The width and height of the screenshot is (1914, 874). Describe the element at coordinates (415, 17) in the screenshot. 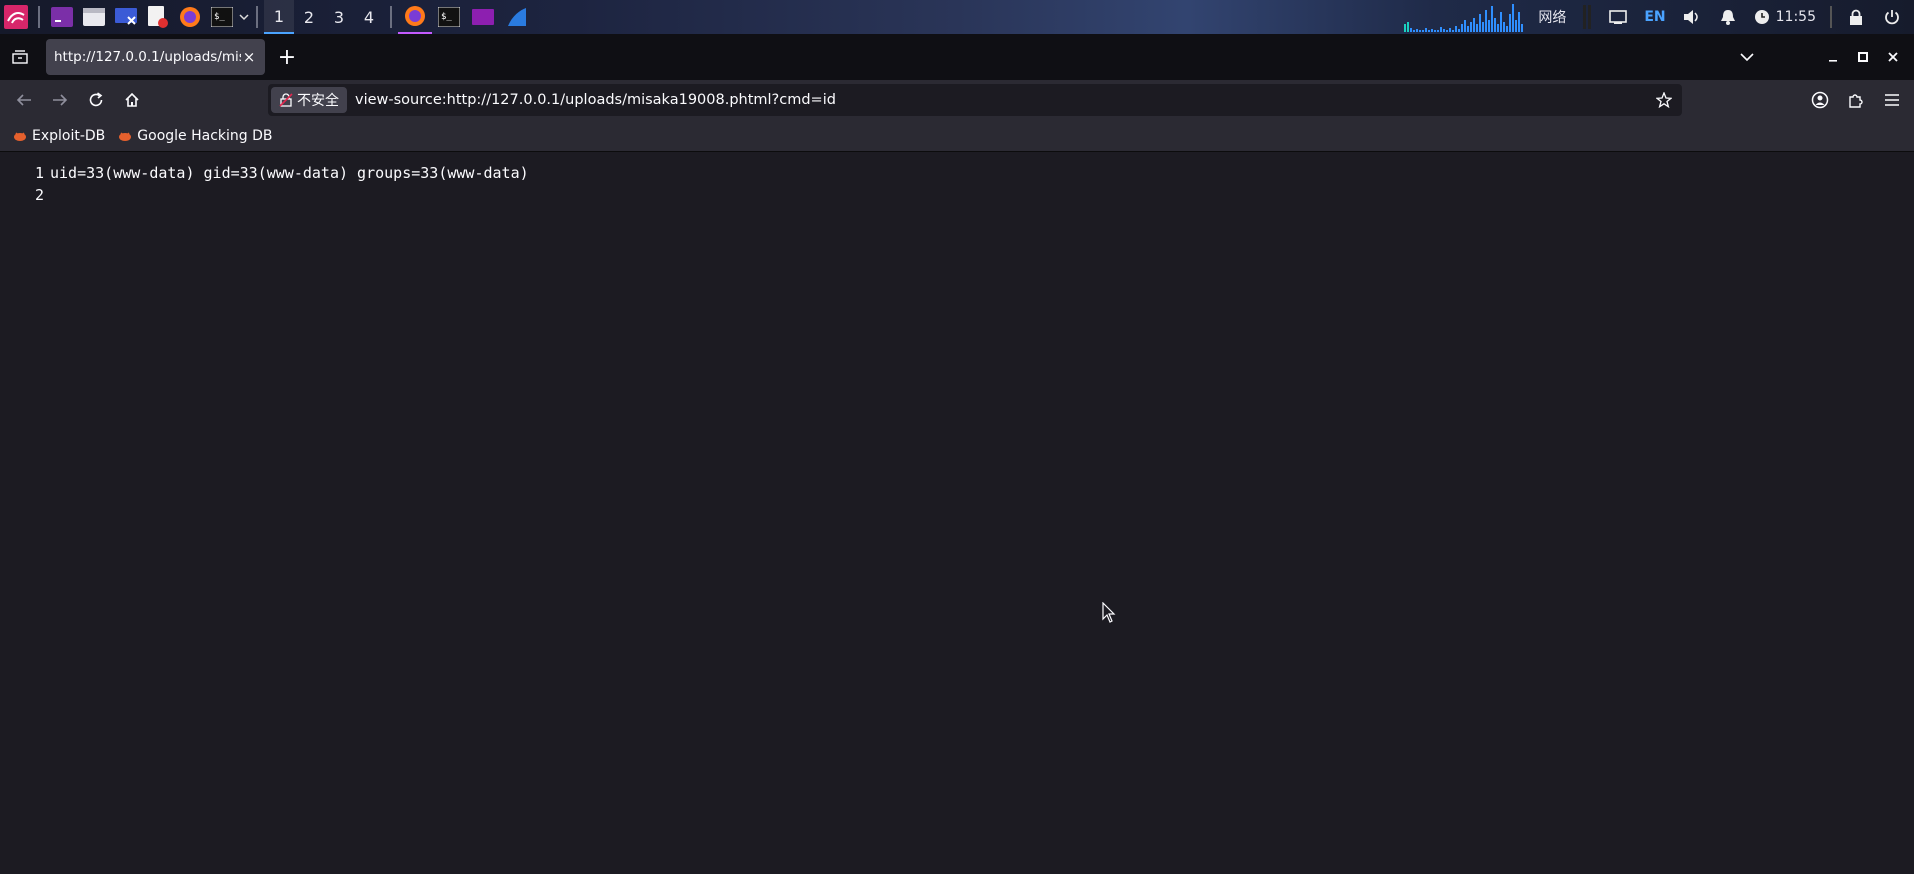

I see `firefox-window-button` at that location.